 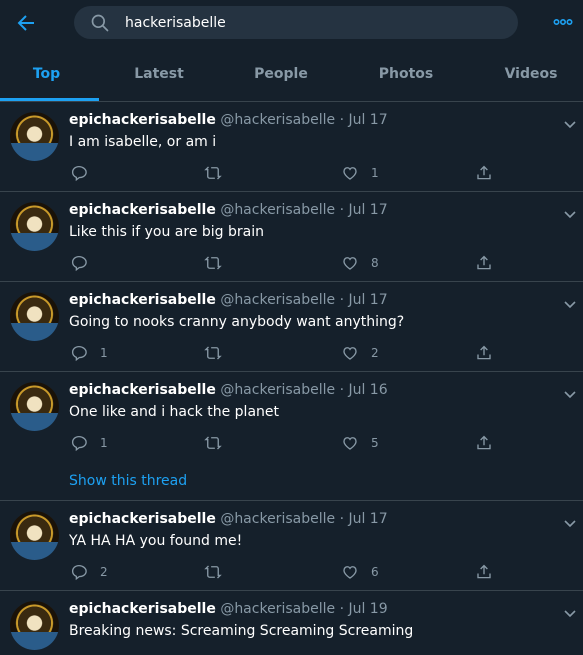 What do you see at coordinates (315, 22) in the screenshot?
I see `search-input` at bounding box center [315, 22].